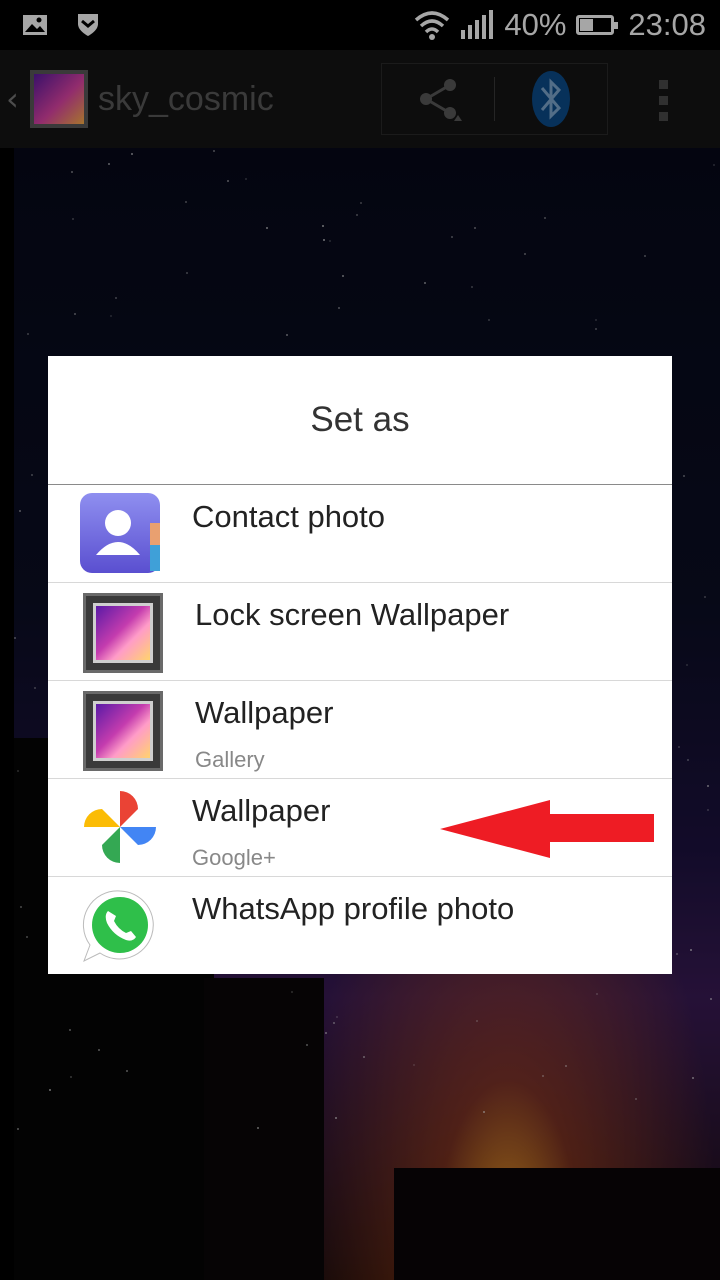 This screenshot has height=1280, width=720. Describe the element at coordinates (289, 516) in the screenshot. I see `option-label: Contact photo` at that location.